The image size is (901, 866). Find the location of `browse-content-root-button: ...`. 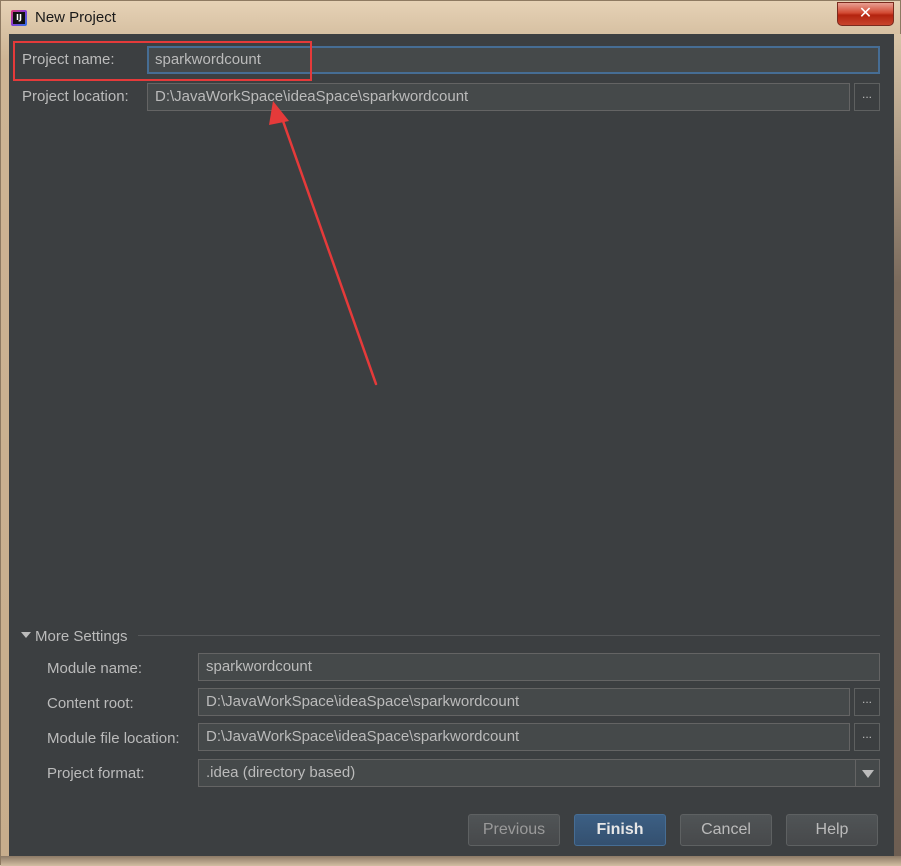

browse-content-root-button: ... is located at coordinates (867, 702).